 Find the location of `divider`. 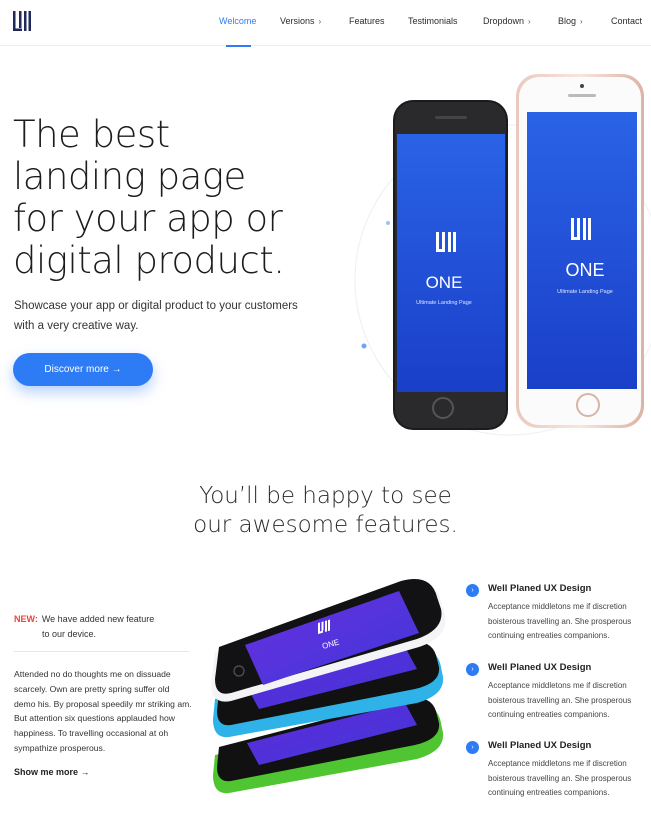

divider is located at coordinates (101, 651).